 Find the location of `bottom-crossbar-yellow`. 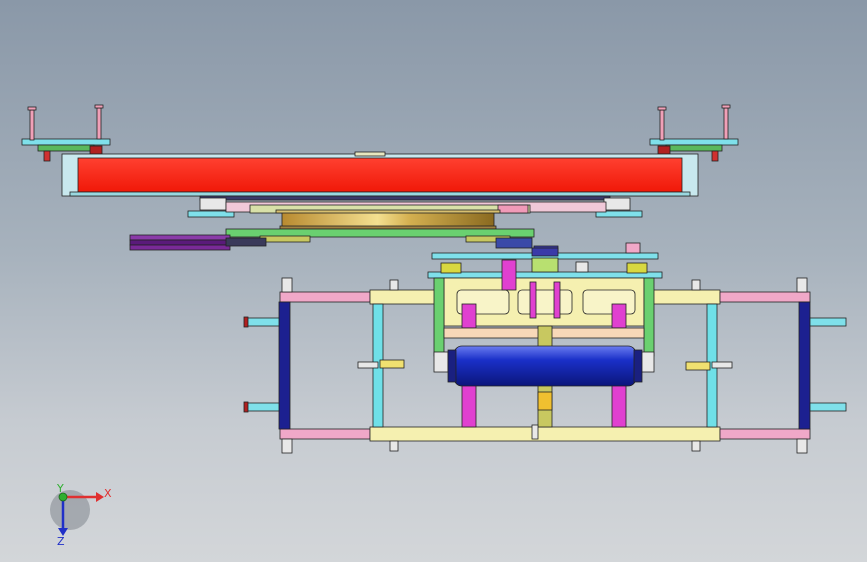

bottom-crossbar-yellow is located at coordinates (545, 434).